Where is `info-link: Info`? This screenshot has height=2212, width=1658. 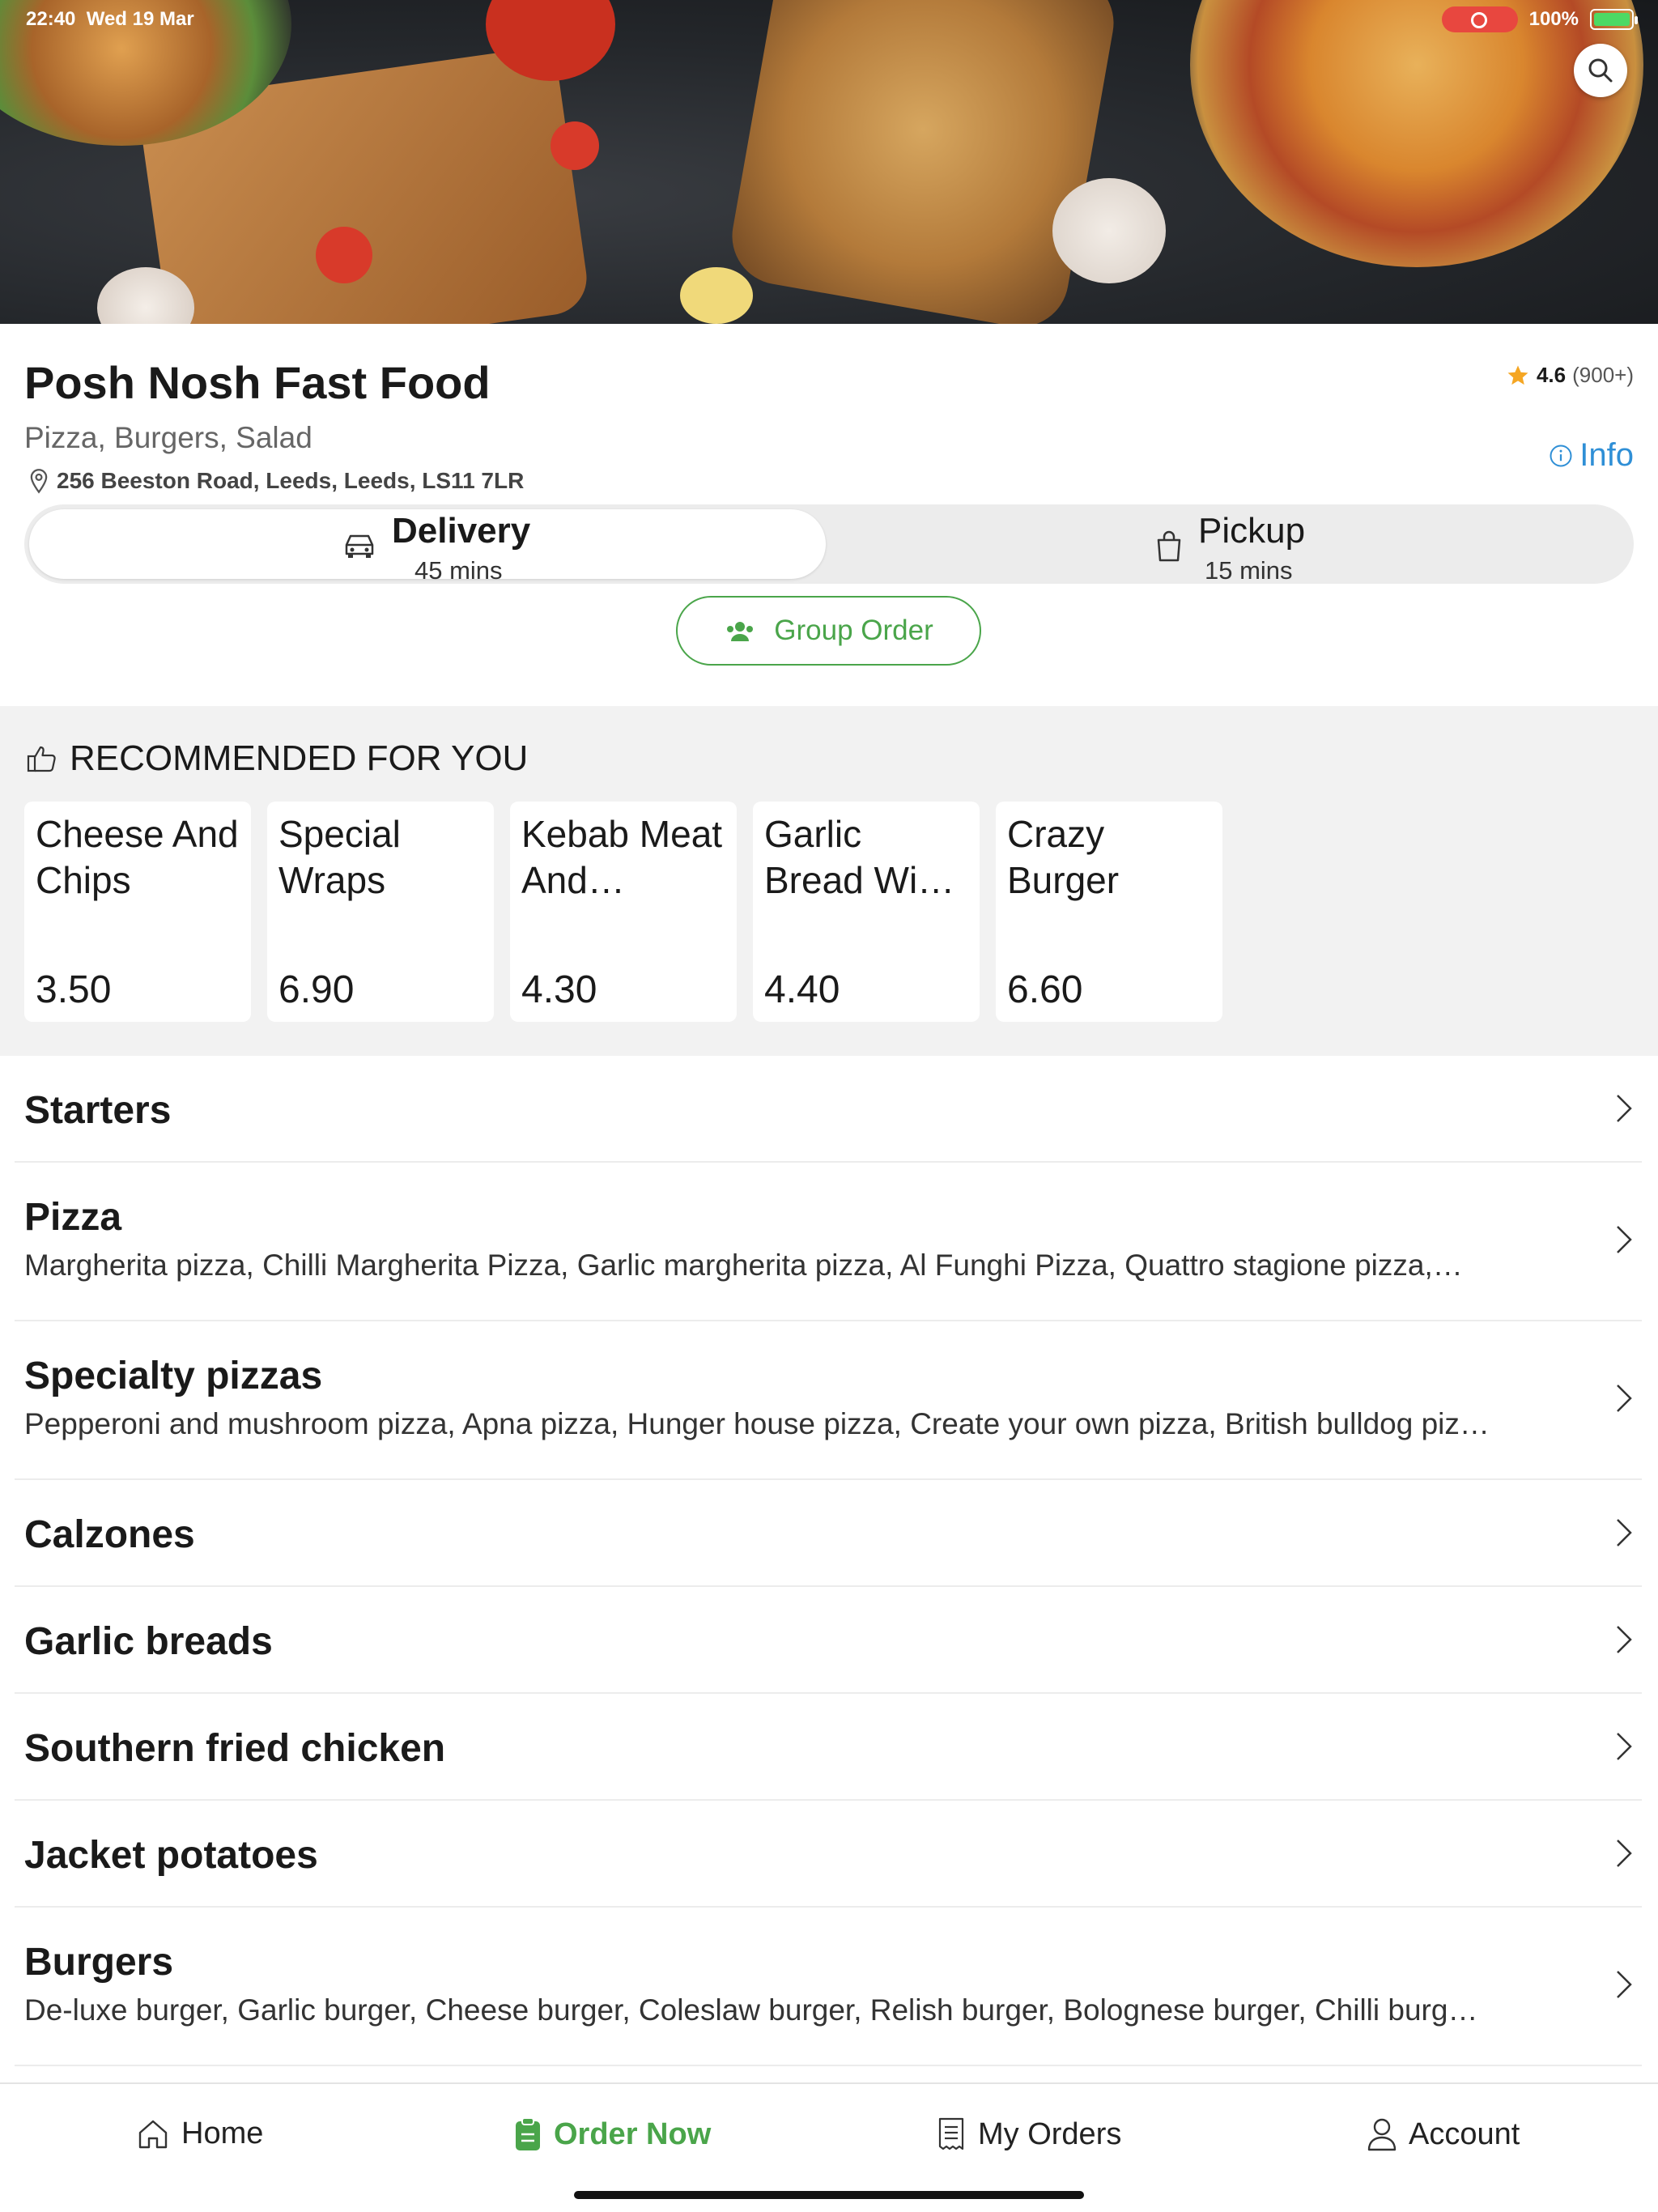 info-link: Info is located at coordinates (1591, 455).